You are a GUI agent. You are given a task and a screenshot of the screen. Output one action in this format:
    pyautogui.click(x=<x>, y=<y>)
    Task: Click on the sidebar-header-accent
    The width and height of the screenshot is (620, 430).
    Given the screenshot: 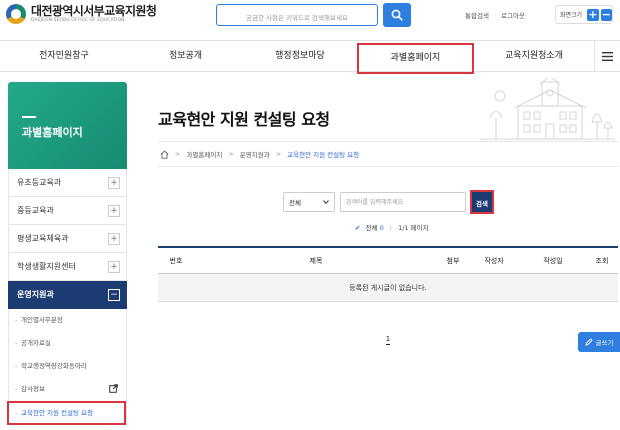 What is the action you would take?
    pyautogui.click(x=29, y=117)
    